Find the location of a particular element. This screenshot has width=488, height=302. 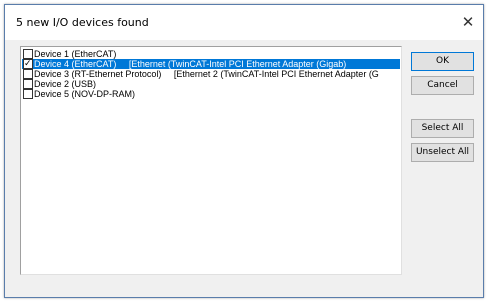

device-1-checkbox is located at coordinates (28, 54).